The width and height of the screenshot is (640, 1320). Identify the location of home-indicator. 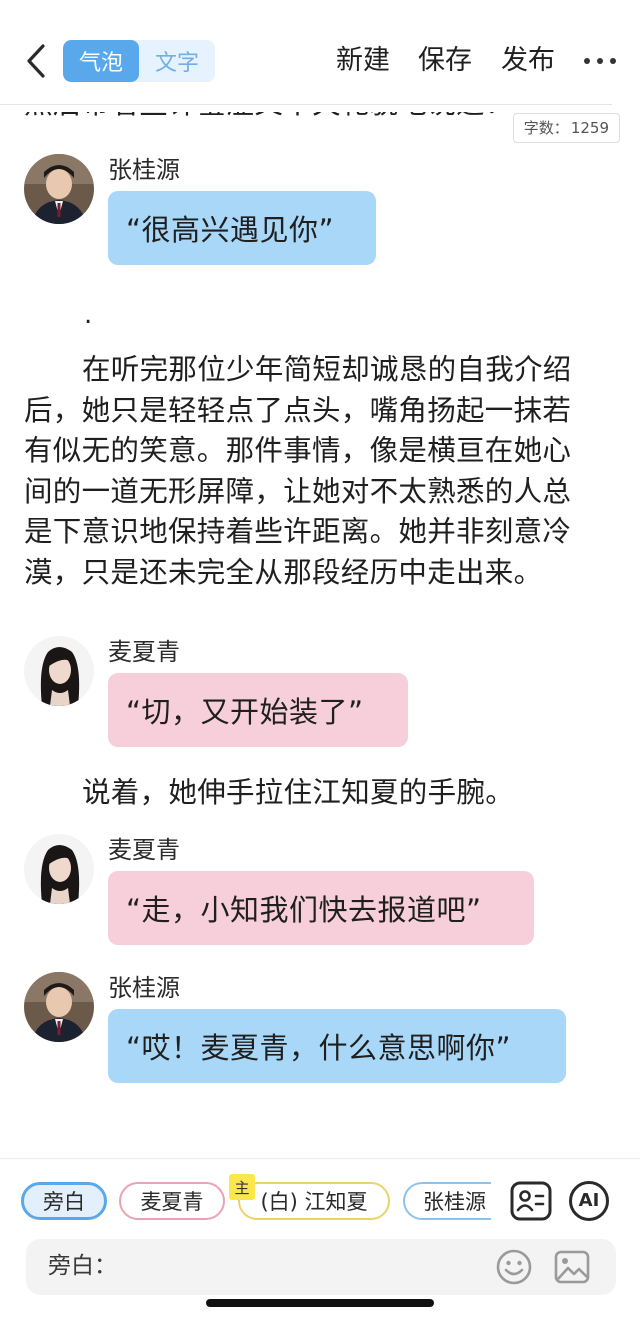
(320, 1303).